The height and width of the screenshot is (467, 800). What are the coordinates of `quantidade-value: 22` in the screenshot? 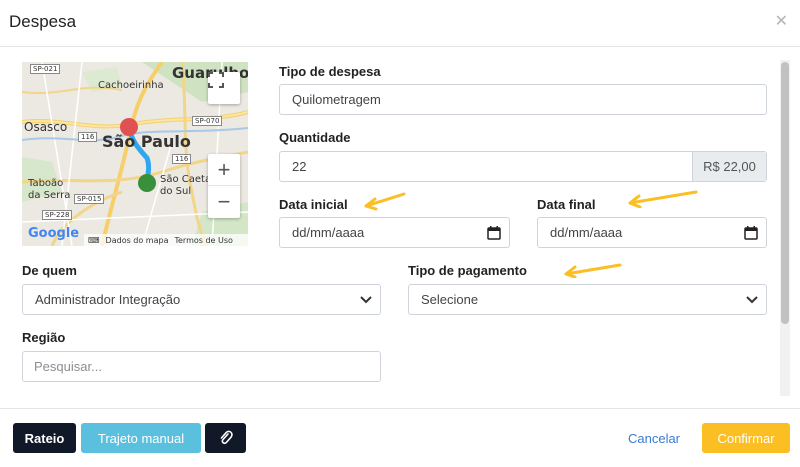 It's located at (299, 166).